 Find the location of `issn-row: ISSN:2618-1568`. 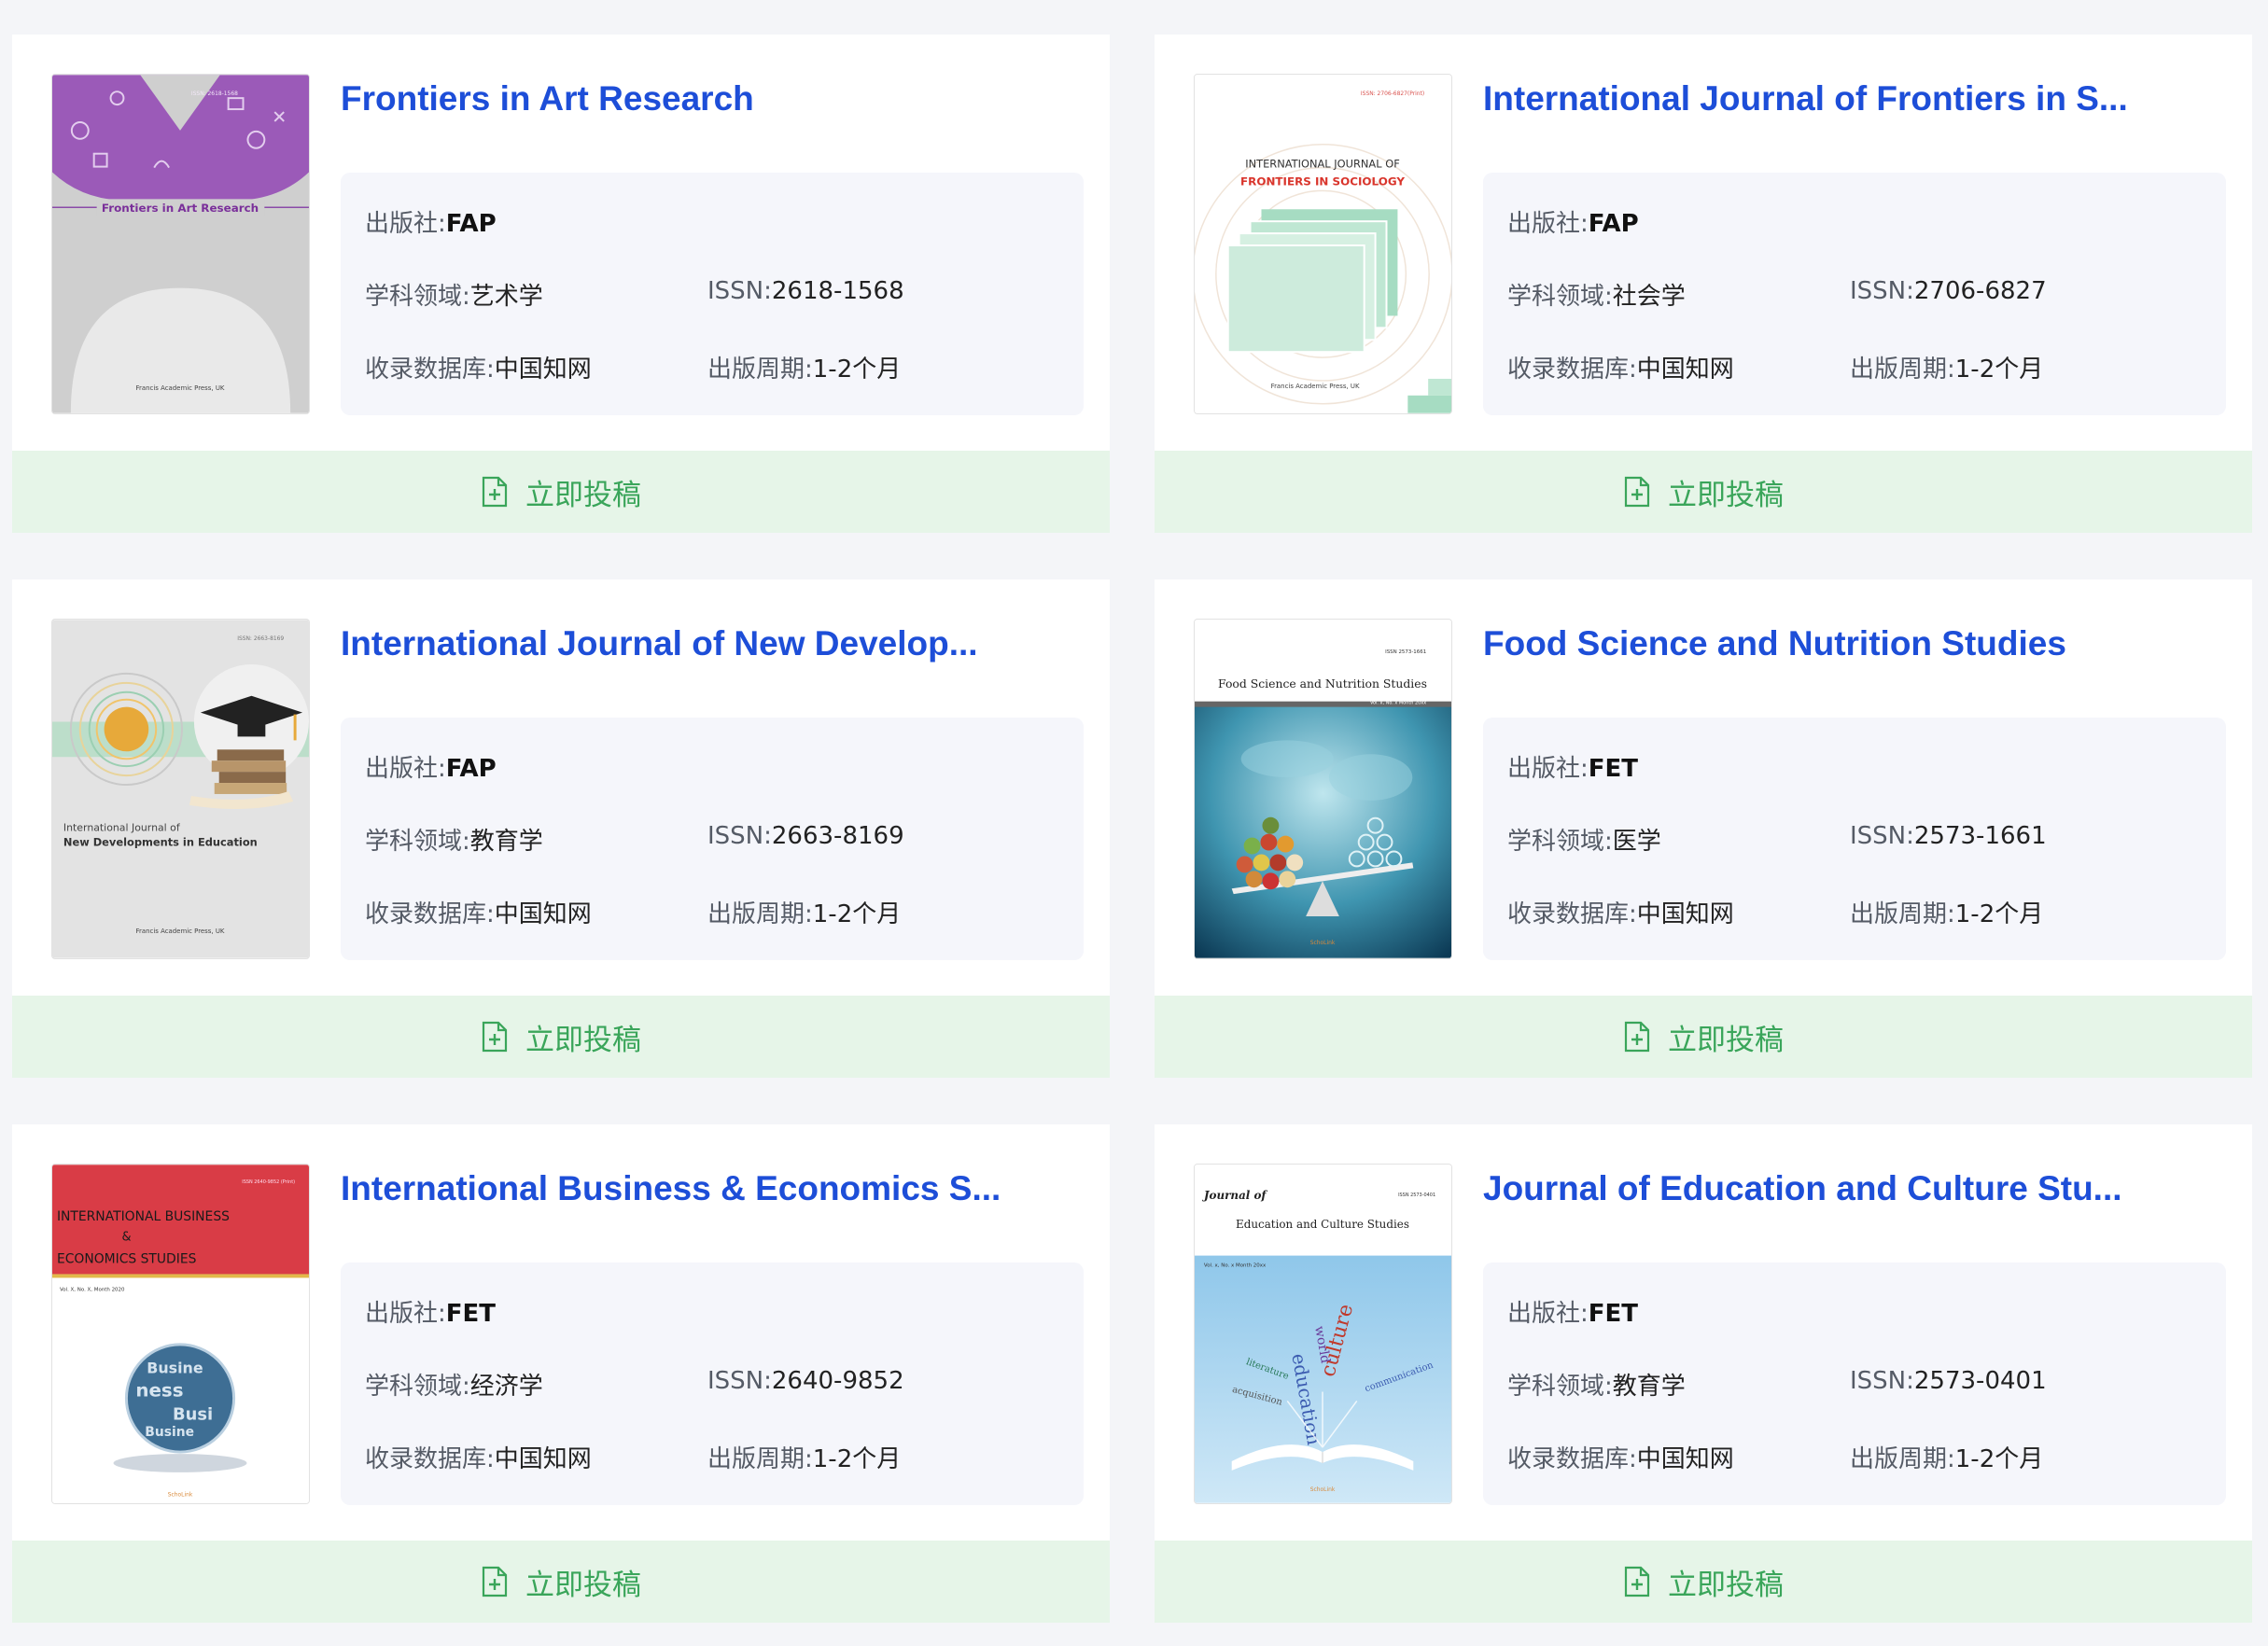

issn-row: ISSN:2618-1568 is located at coordinates (805, 291).